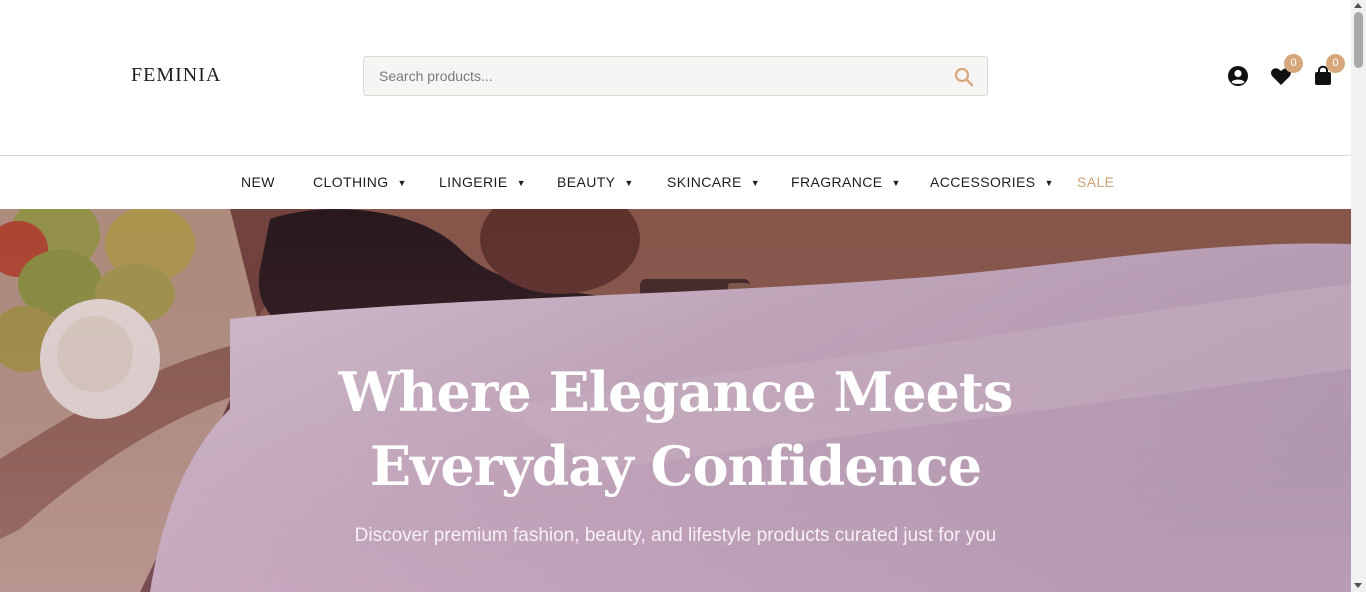 The width and height of the screenshot is (1366, 592). What do you see at coordinates (1358, 40) in the screenshot?
I see `scrollbar-thumb` at bounding box center [1358, 40].